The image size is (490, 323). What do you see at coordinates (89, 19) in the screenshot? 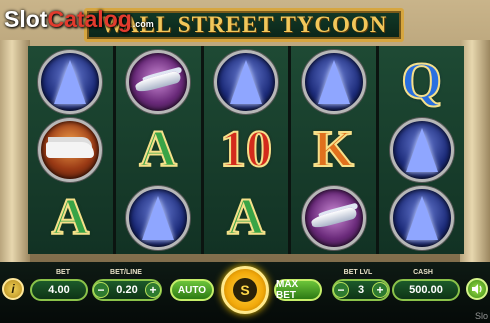
I see `watermark-catalog: Catalog` at bounding box center [89, 19].